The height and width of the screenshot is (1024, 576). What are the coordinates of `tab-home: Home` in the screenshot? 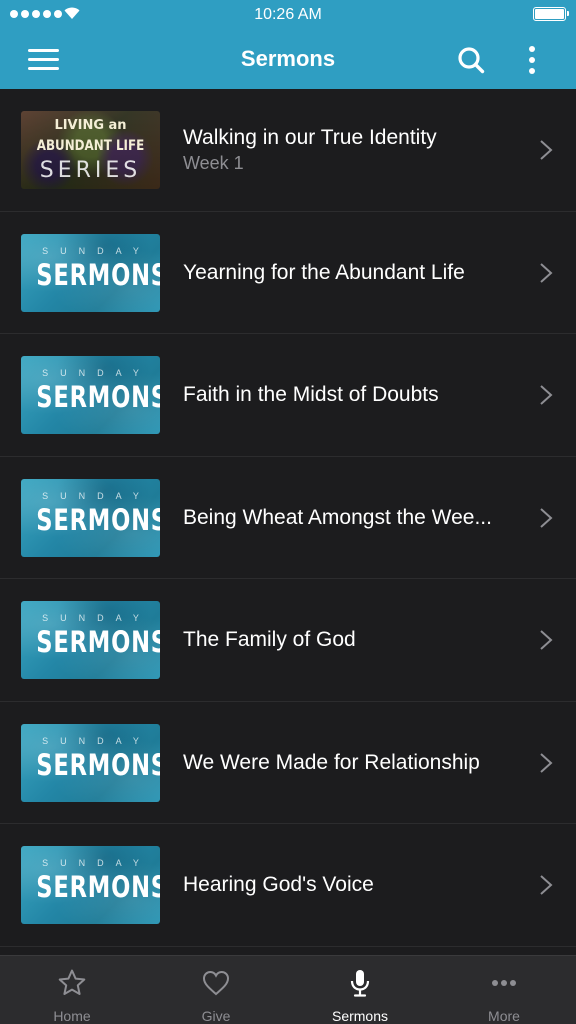 It's located at (72, 990).